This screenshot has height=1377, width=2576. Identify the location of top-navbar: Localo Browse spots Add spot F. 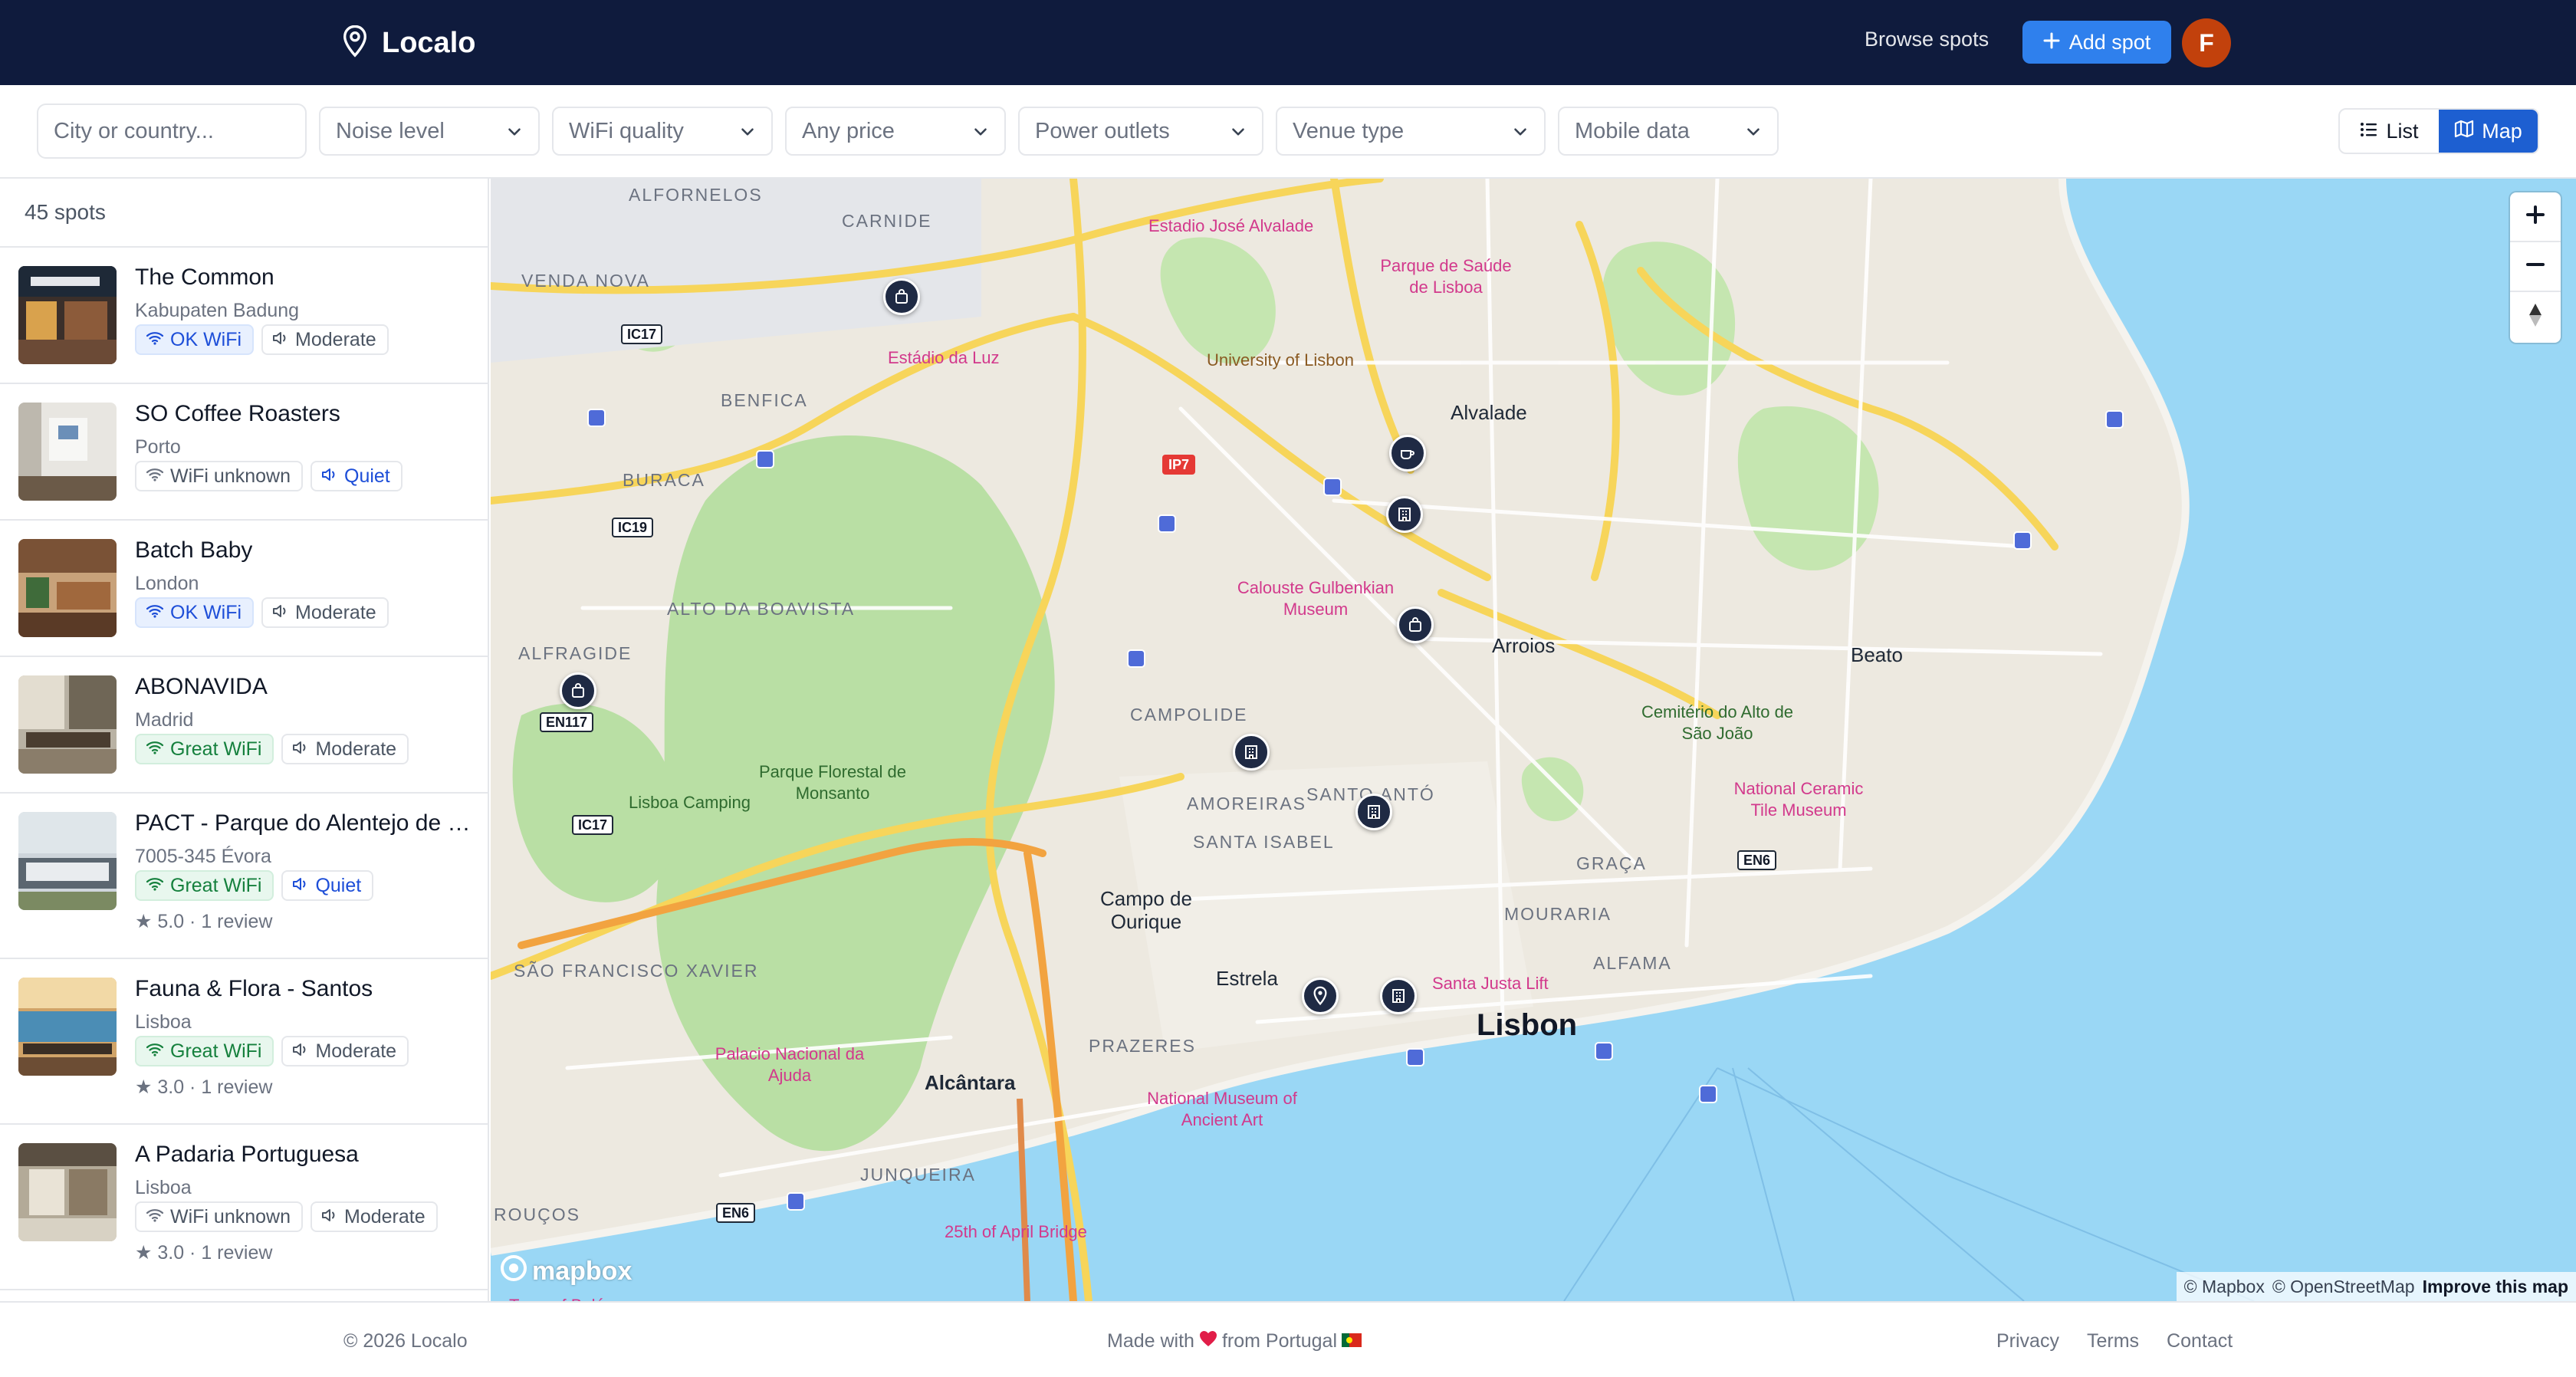
(1288, 42).